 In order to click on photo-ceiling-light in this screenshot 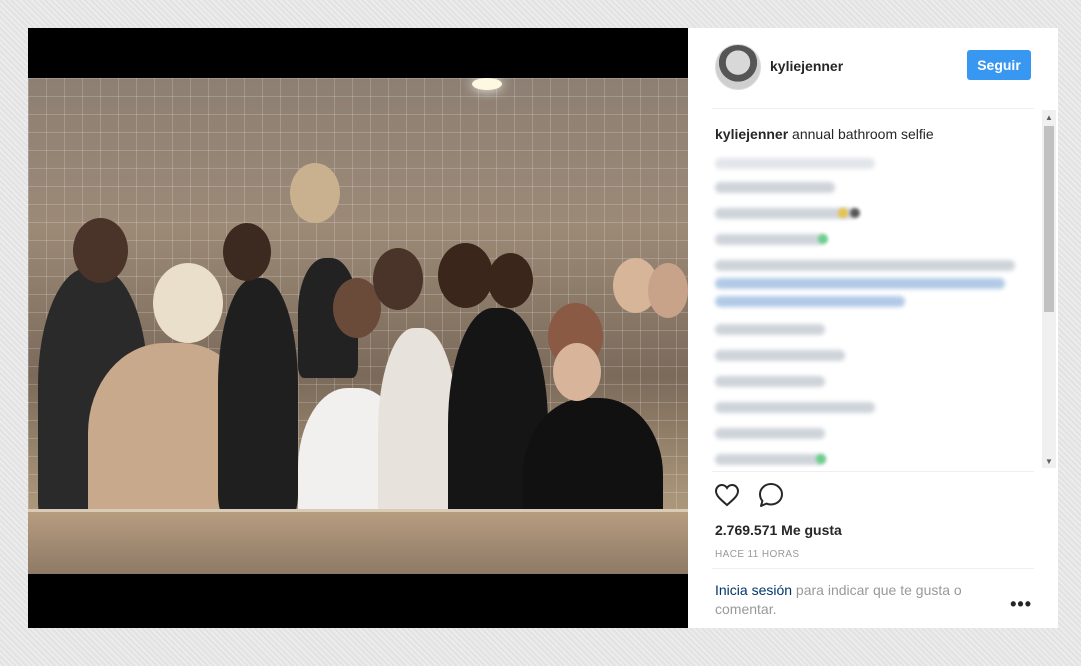, I will do `click(487, 84)`.